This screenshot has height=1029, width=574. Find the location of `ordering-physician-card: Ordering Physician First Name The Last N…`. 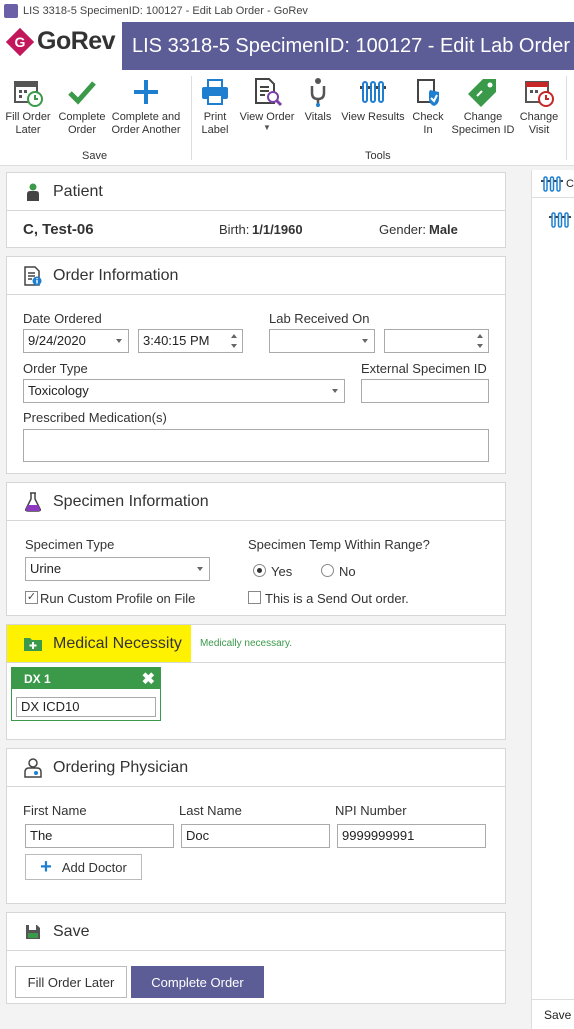

ordering-physician-card: Ordering Physician First Name The Last N… is located at coordinates (256, 826).